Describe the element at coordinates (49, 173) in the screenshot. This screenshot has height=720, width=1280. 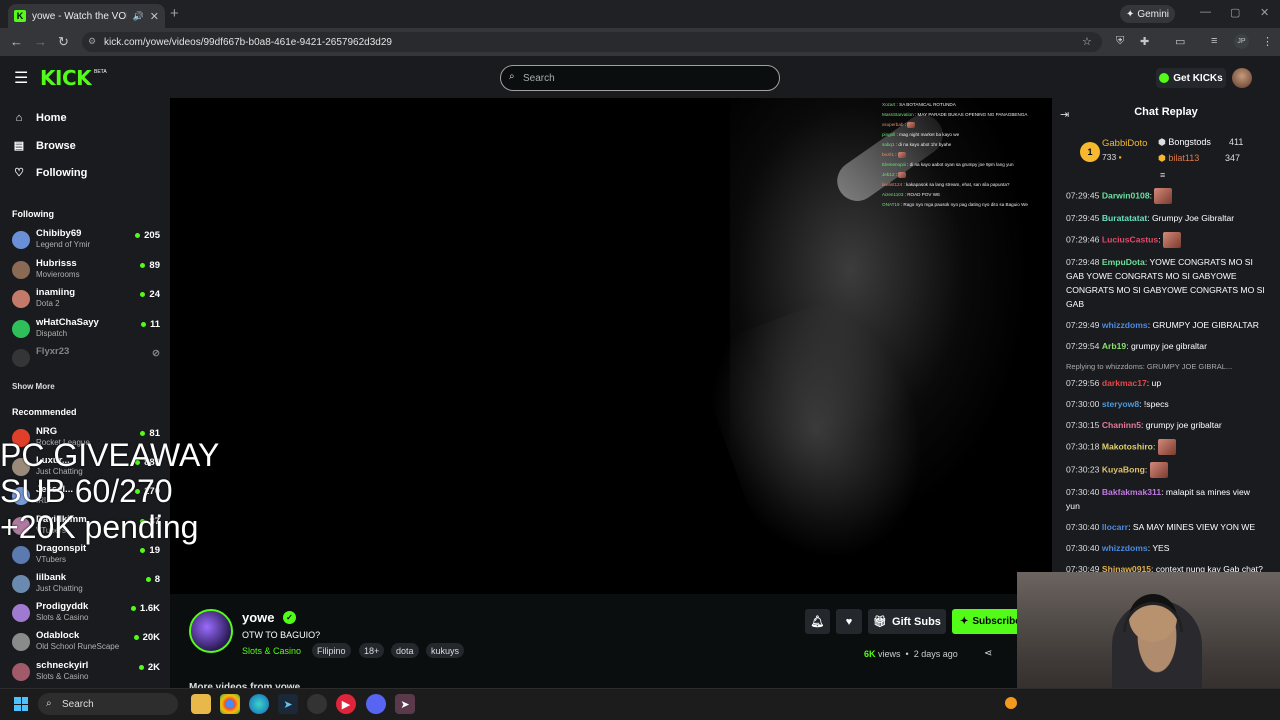
I see `nav-following: ♡ Following` at that location.